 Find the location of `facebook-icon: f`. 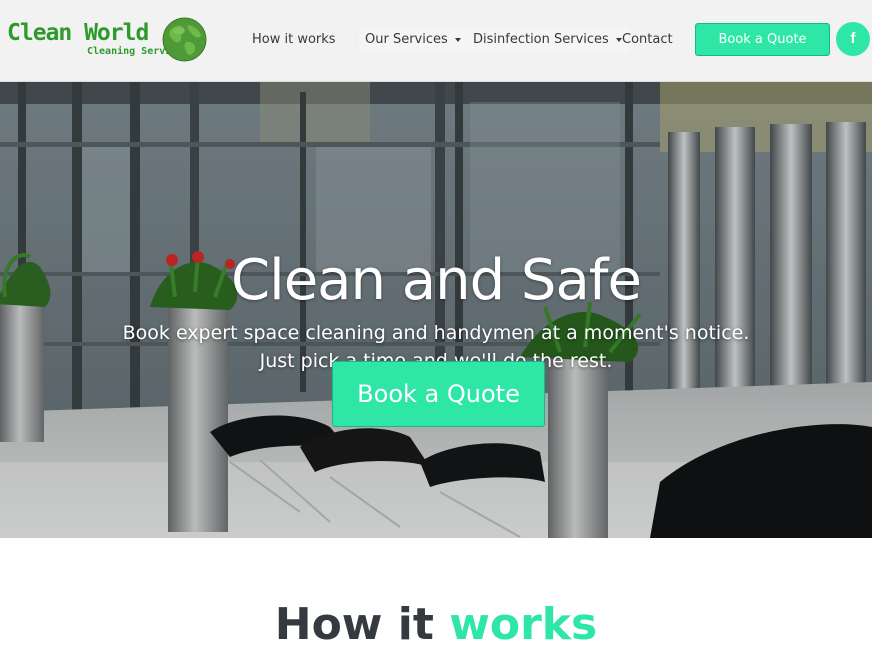

facebook-icon: f is located at coordinates (853, 39).